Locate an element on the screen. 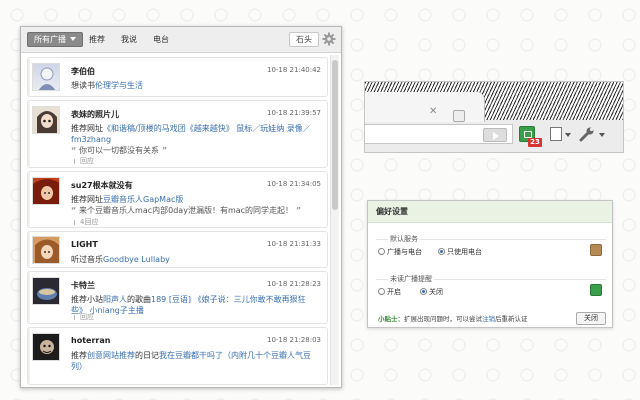 The width and height of the screenshot is (640, 400). tab-bar: 所有广播 推荐 我说 电台 石头 is located at coordinates (181, 40).